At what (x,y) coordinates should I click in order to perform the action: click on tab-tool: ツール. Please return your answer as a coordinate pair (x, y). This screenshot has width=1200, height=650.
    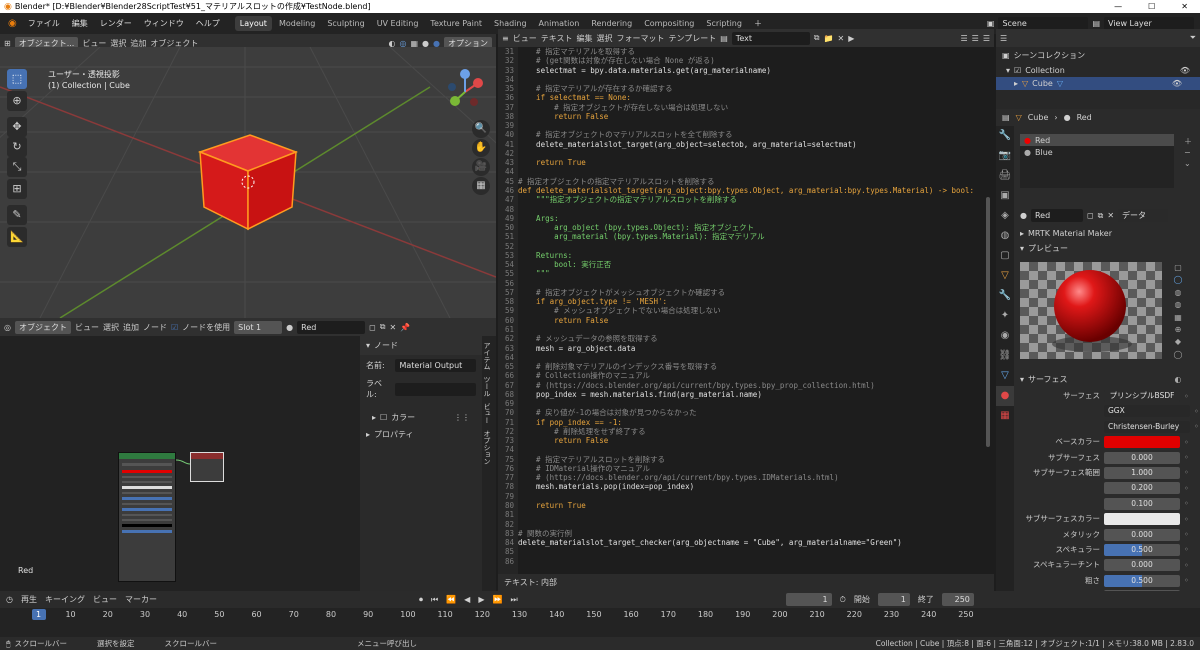
    Looking at the image, I should click on (487, 386).